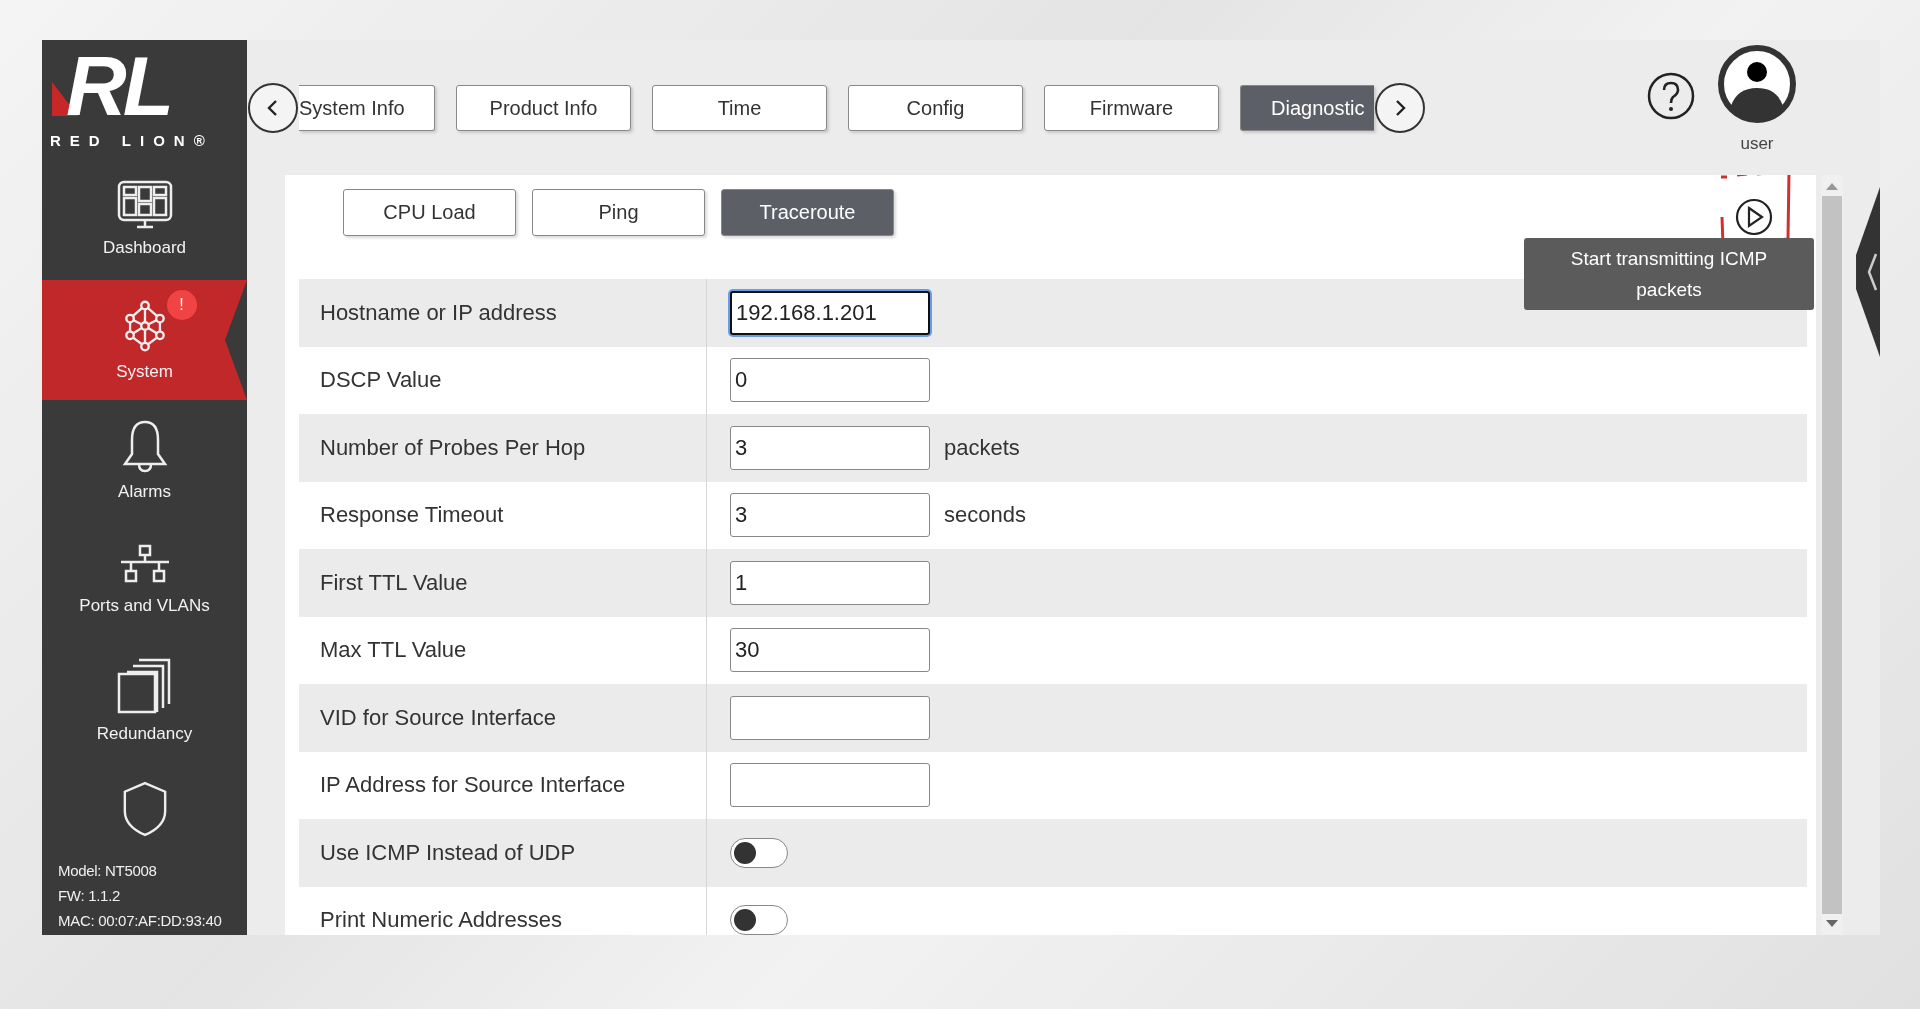 The height and width of the screenshot is (1009, 1920). What do you see at coordinates (273, 108) in the screenshot?
I see `previous-button` at bounding box center [273, 108].